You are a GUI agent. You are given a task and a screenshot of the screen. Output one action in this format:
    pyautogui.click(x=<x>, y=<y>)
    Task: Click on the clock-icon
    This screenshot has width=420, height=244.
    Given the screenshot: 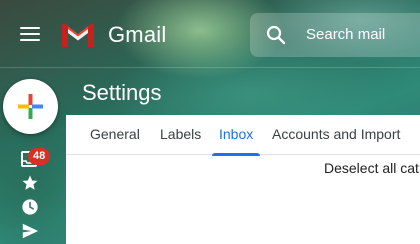 What is the action you would take?
    pyautogui.click(x=30, y=207)
    